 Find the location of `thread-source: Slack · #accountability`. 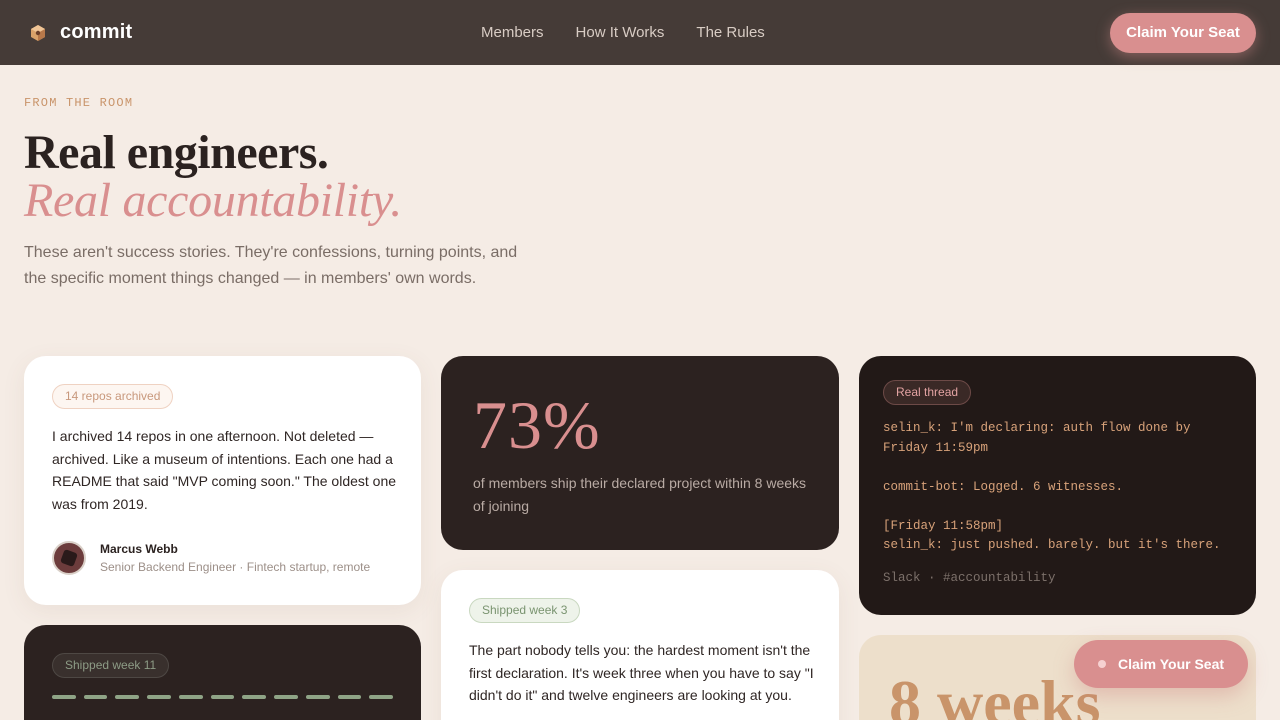

thread-source: Slack · #accountability is located at coordinates (969, 577).